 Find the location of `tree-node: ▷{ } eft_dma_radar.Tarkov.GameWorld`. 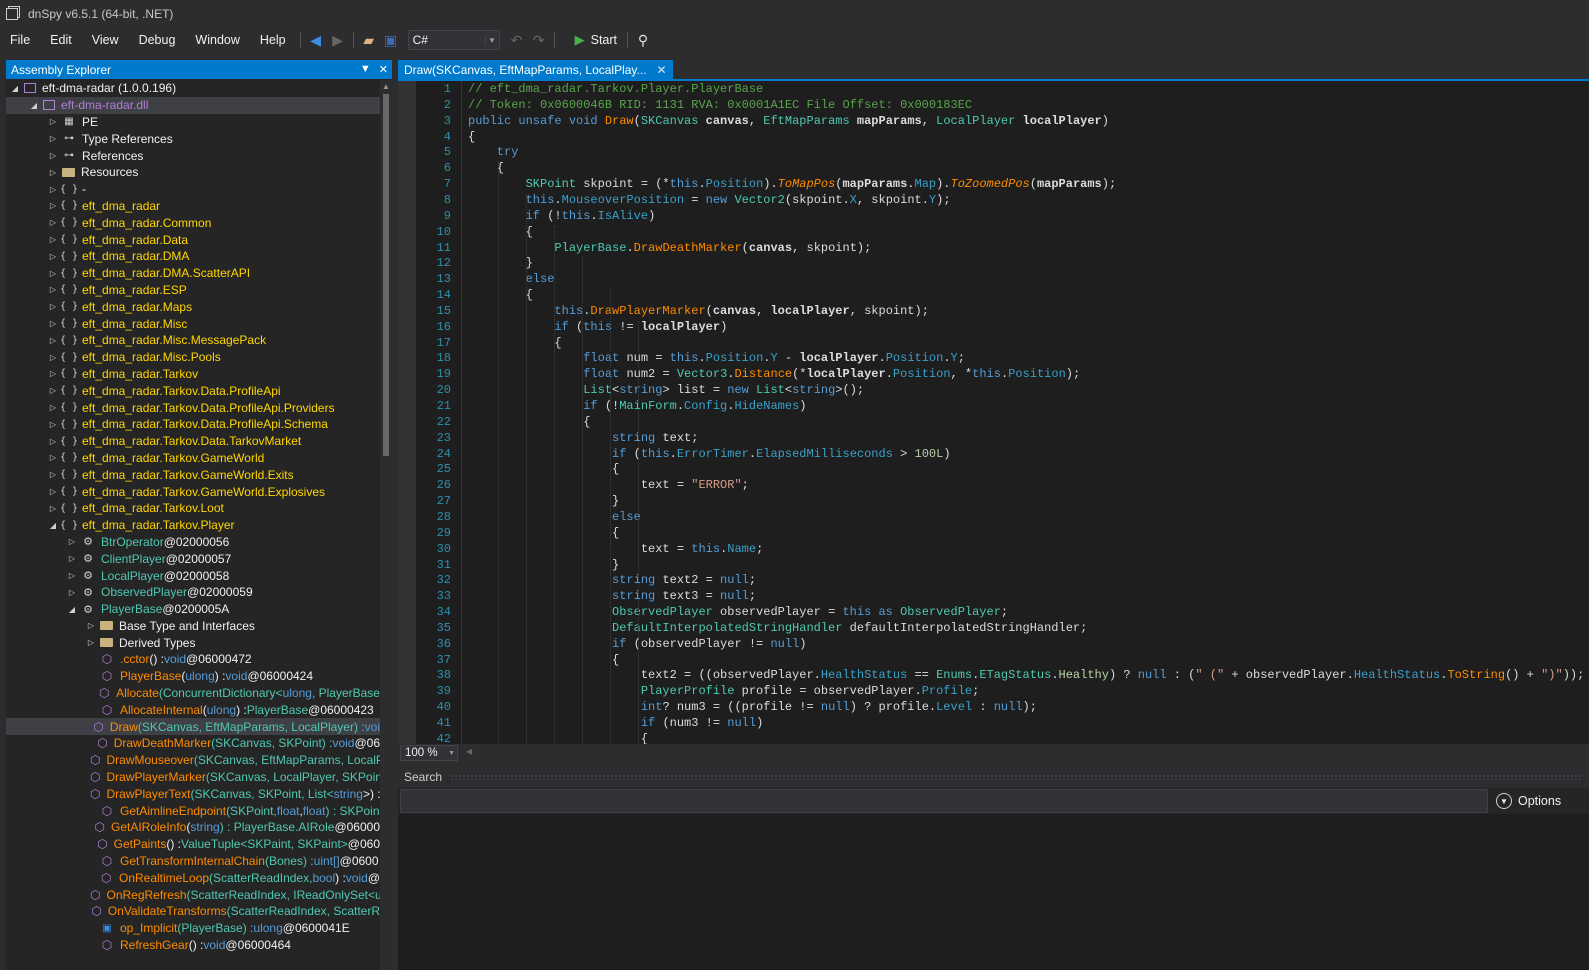

tree-node: ▷{ } eft_dma_radar.Tarkov.GameWorld is located at coordinates (193, 458).